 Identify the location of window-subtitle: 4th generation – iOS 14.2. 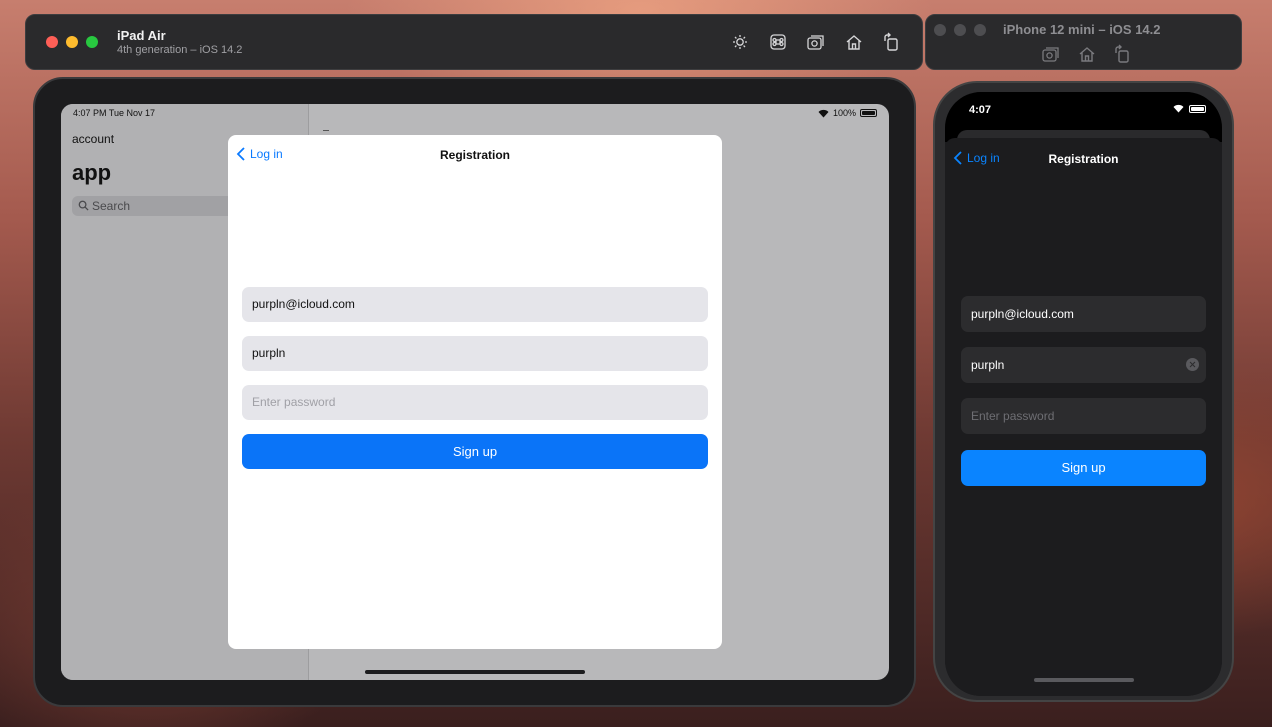
(180, 50).